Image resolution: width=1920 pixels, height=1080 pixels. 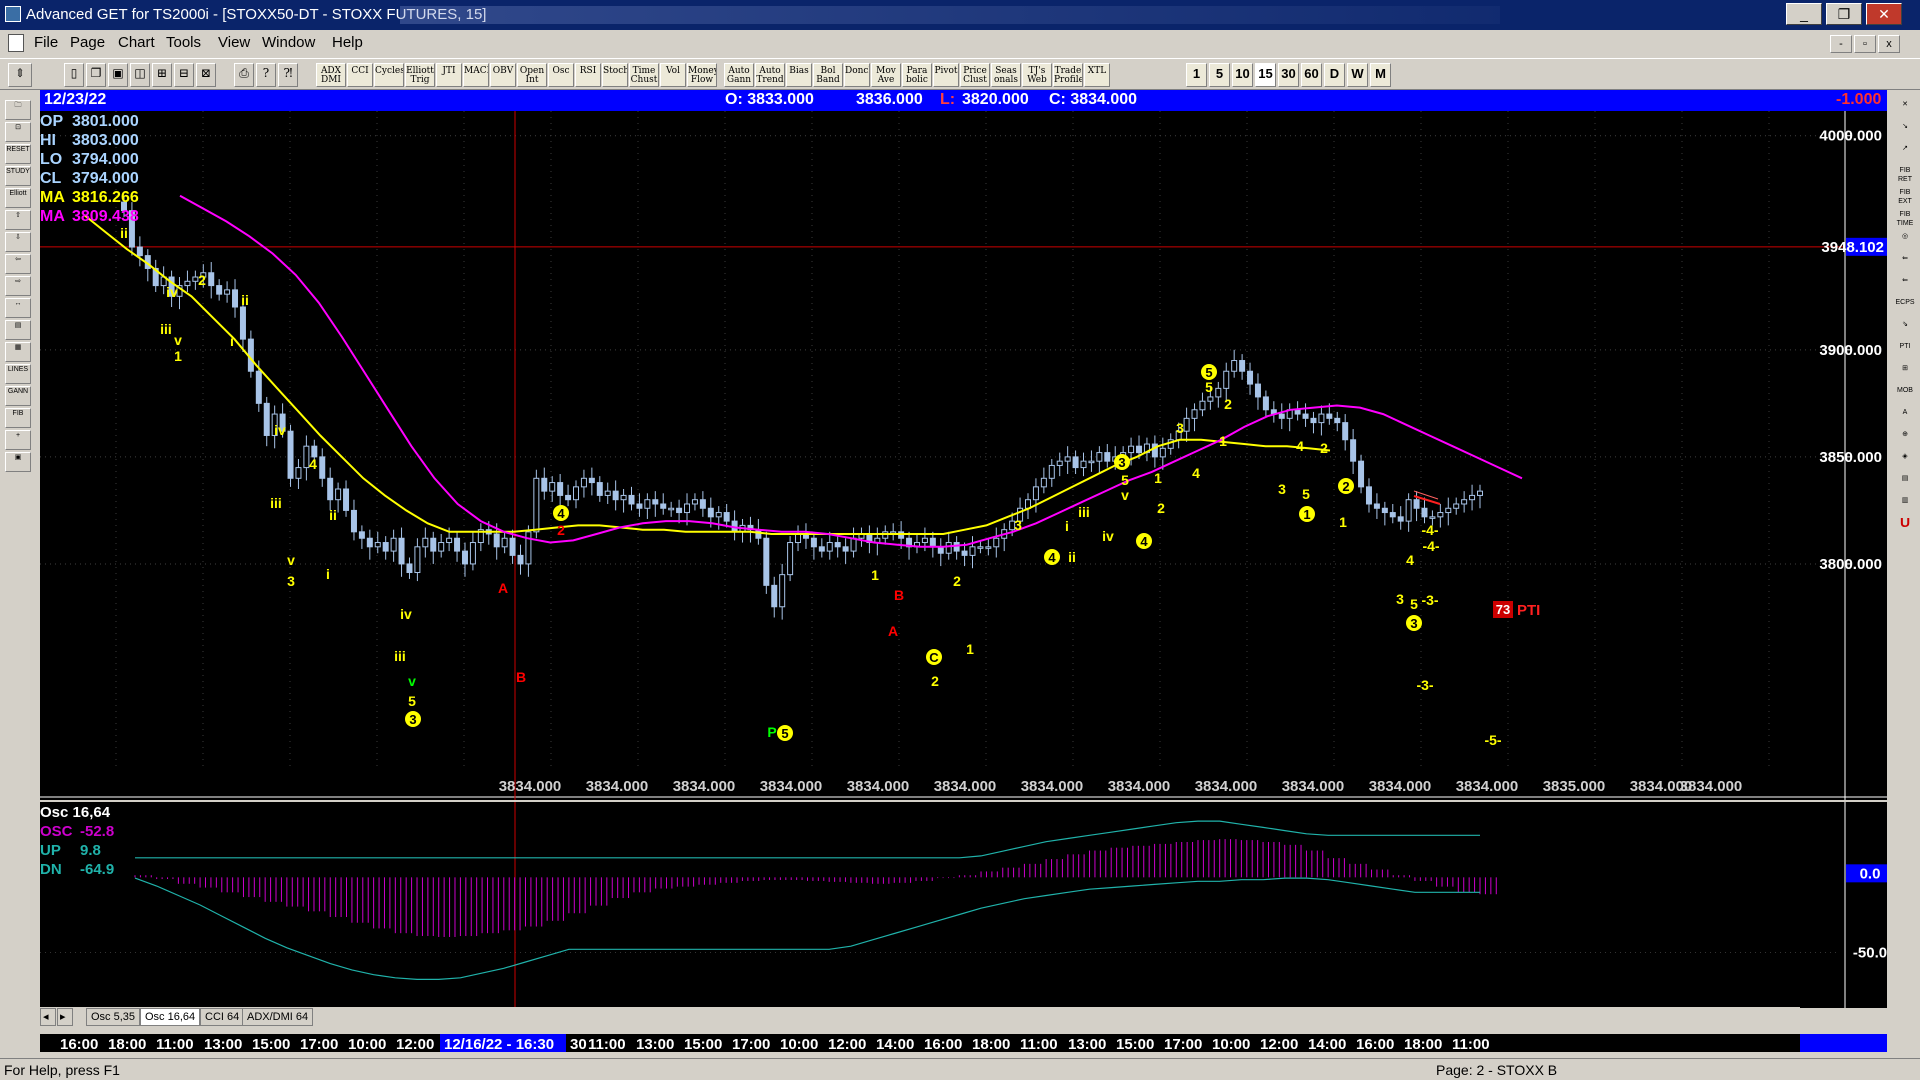 I want to click on study-button-jti: JTI, so click(x=449, y=75).